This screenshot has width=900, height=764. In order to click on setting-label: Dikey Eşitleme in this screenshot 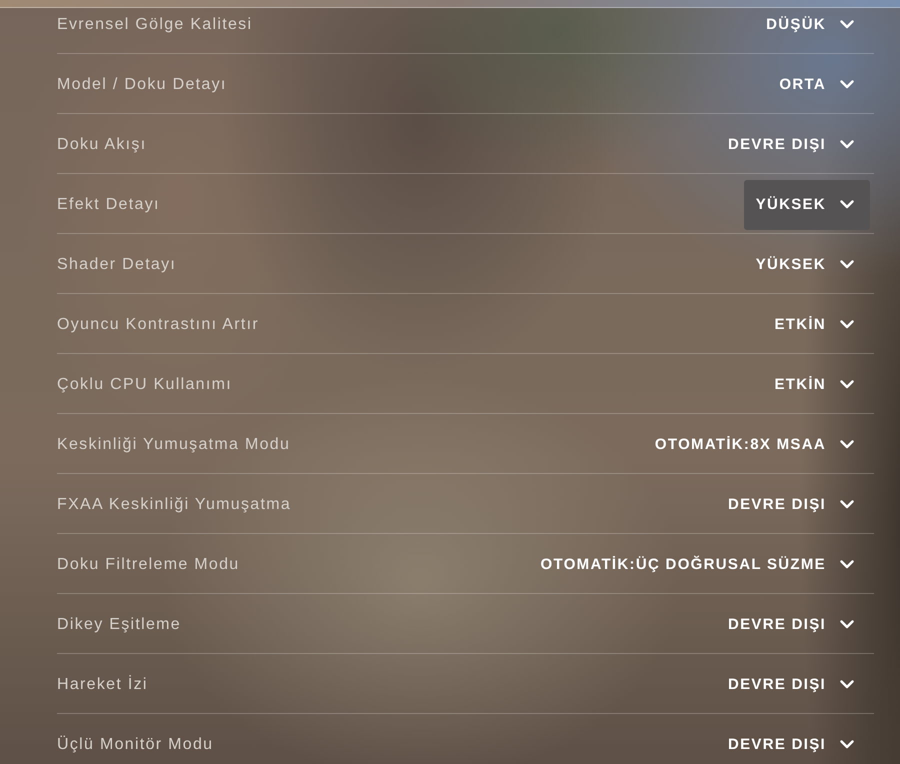, I will do `click(119, 625)`.